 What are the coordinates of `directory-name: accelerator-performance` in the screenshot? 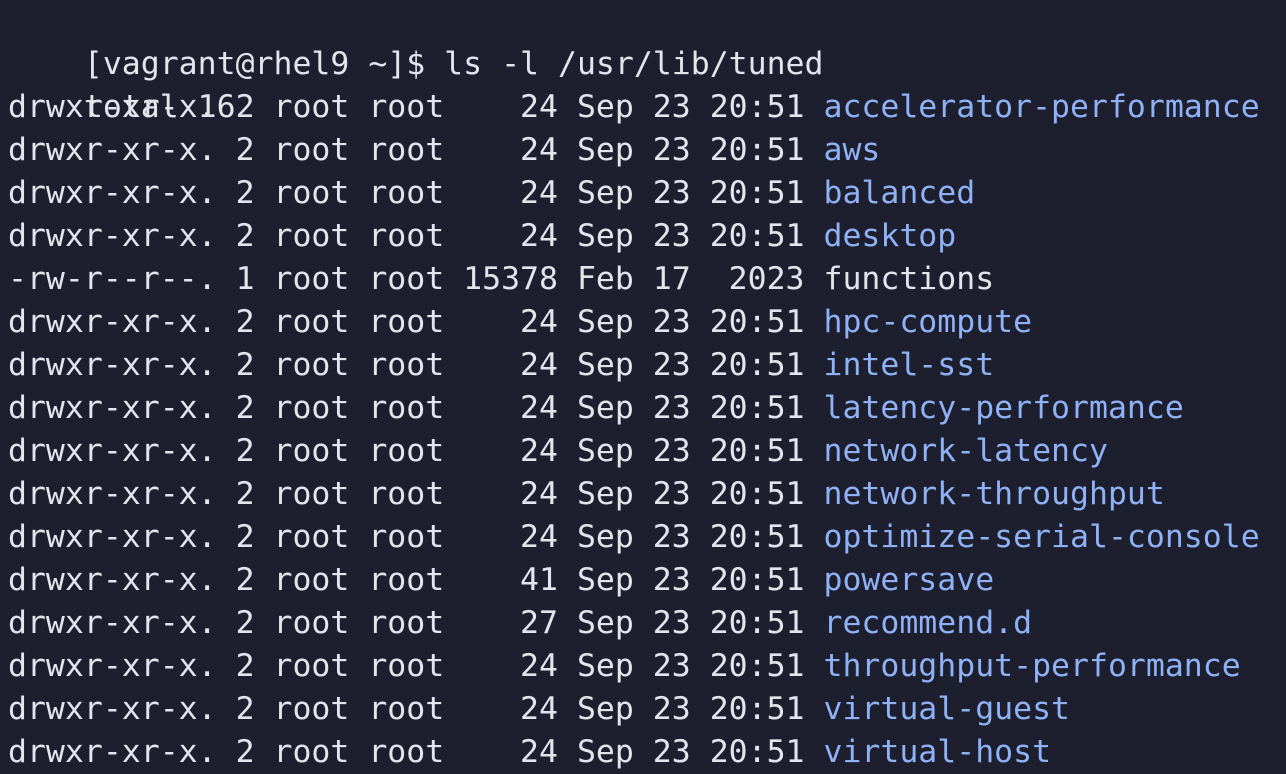 It's located at (1041, 107).